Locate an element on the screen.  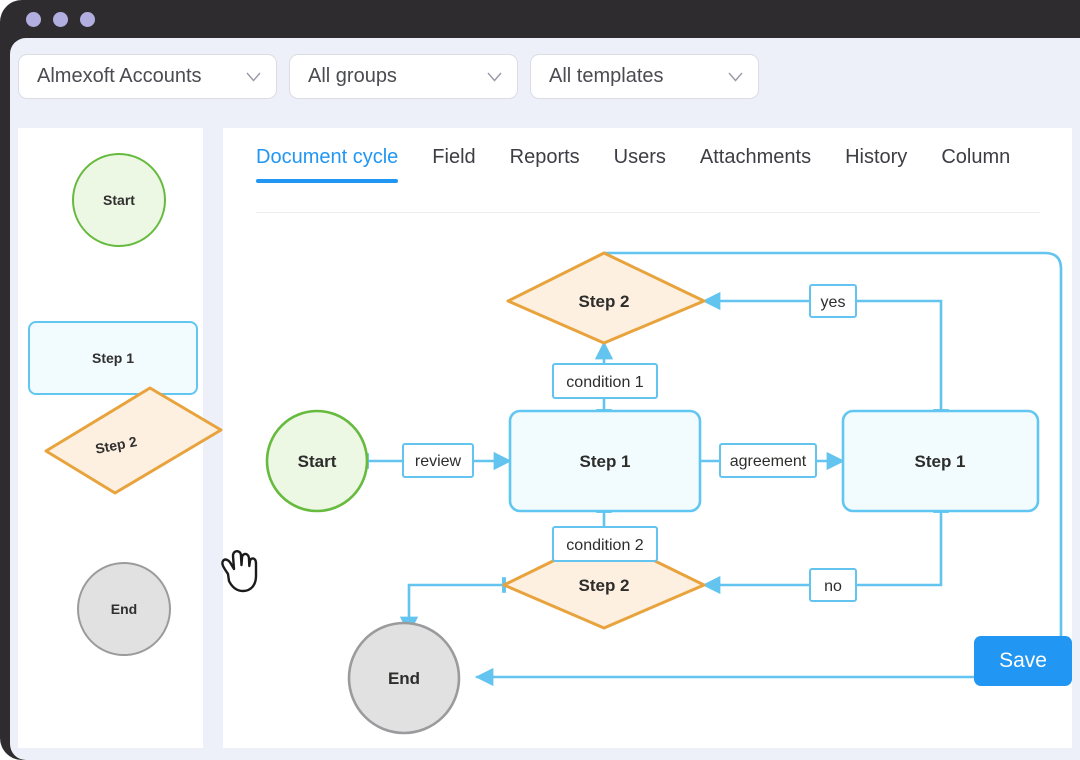
template-select-value: All templates is located at coordinates (606, 76).